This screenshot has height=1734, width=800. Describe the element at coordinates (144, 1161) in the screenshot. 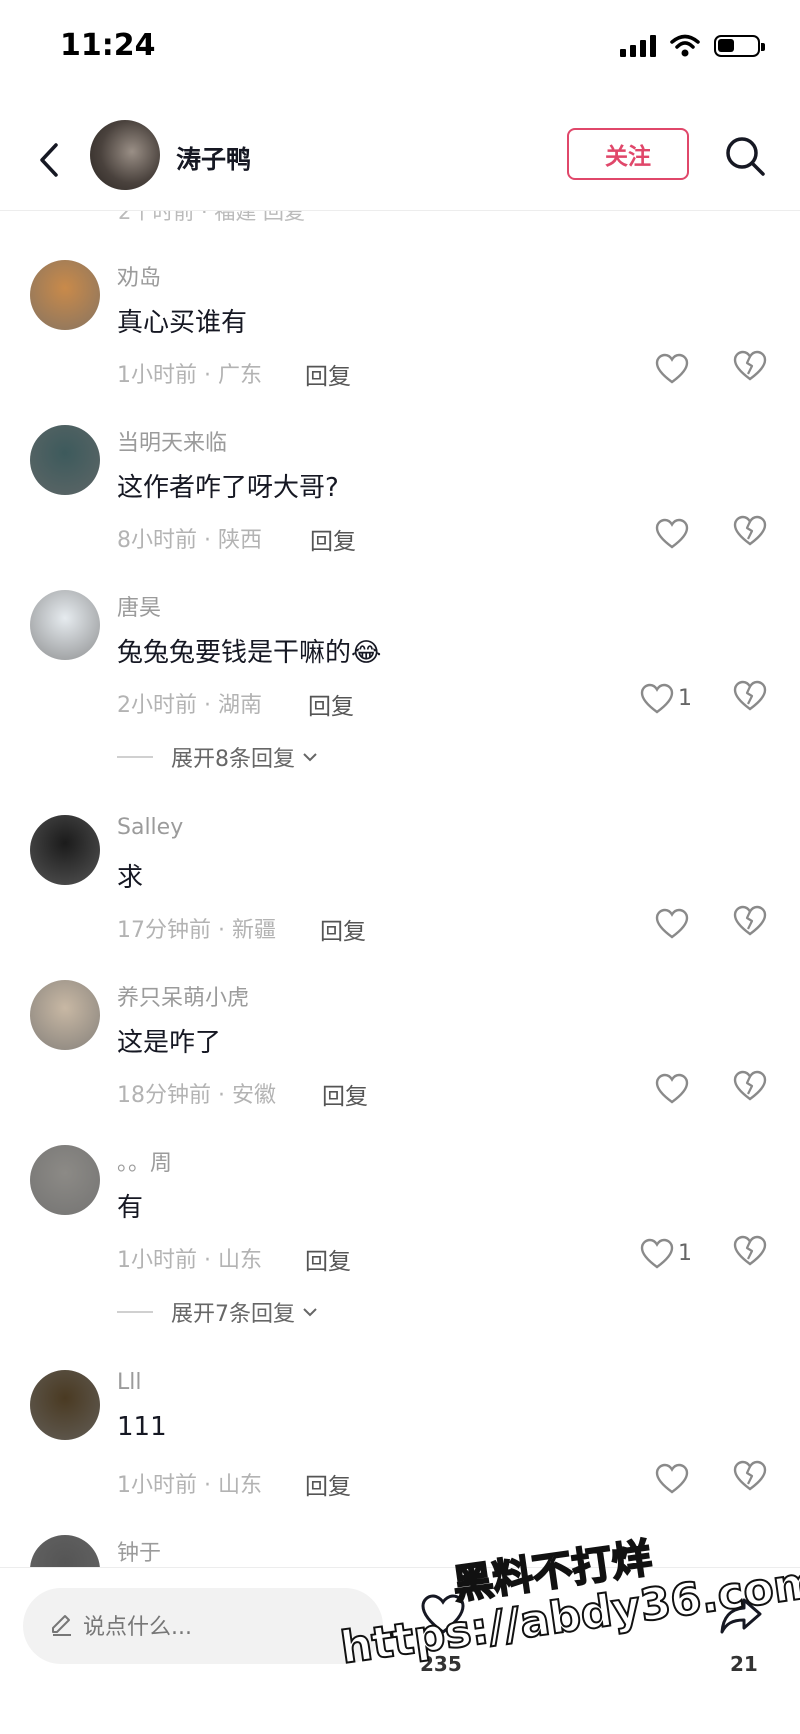

I see `commenter-name: 。。周` at that location.